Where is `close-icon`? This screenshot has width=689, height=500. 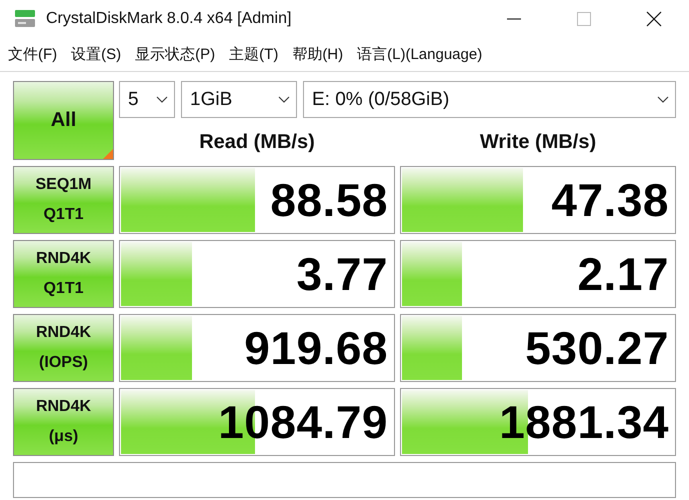 close-icon is located at coordinates (654, 19).